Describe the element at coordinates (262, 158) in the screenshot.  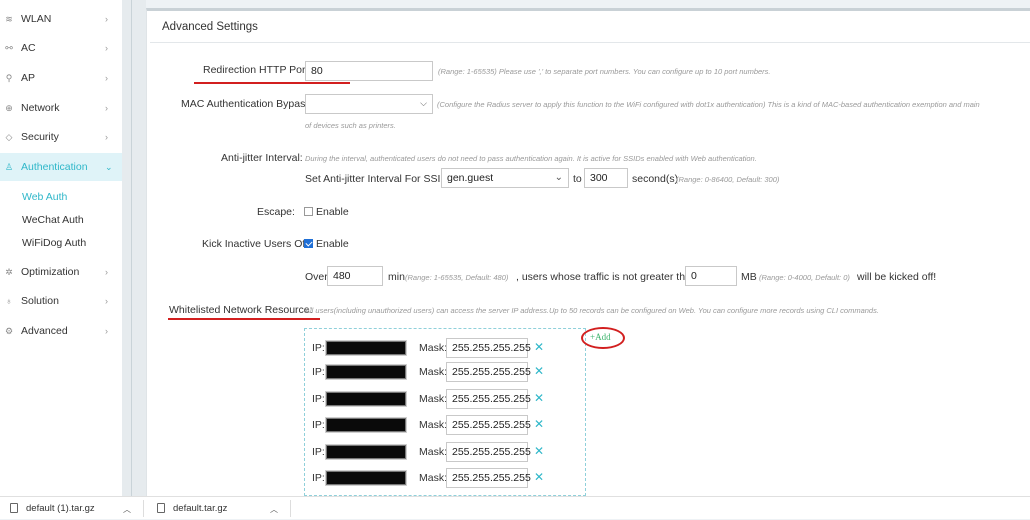
I see `anti-jitter-label: Anti-jitter Interval:` at that location.